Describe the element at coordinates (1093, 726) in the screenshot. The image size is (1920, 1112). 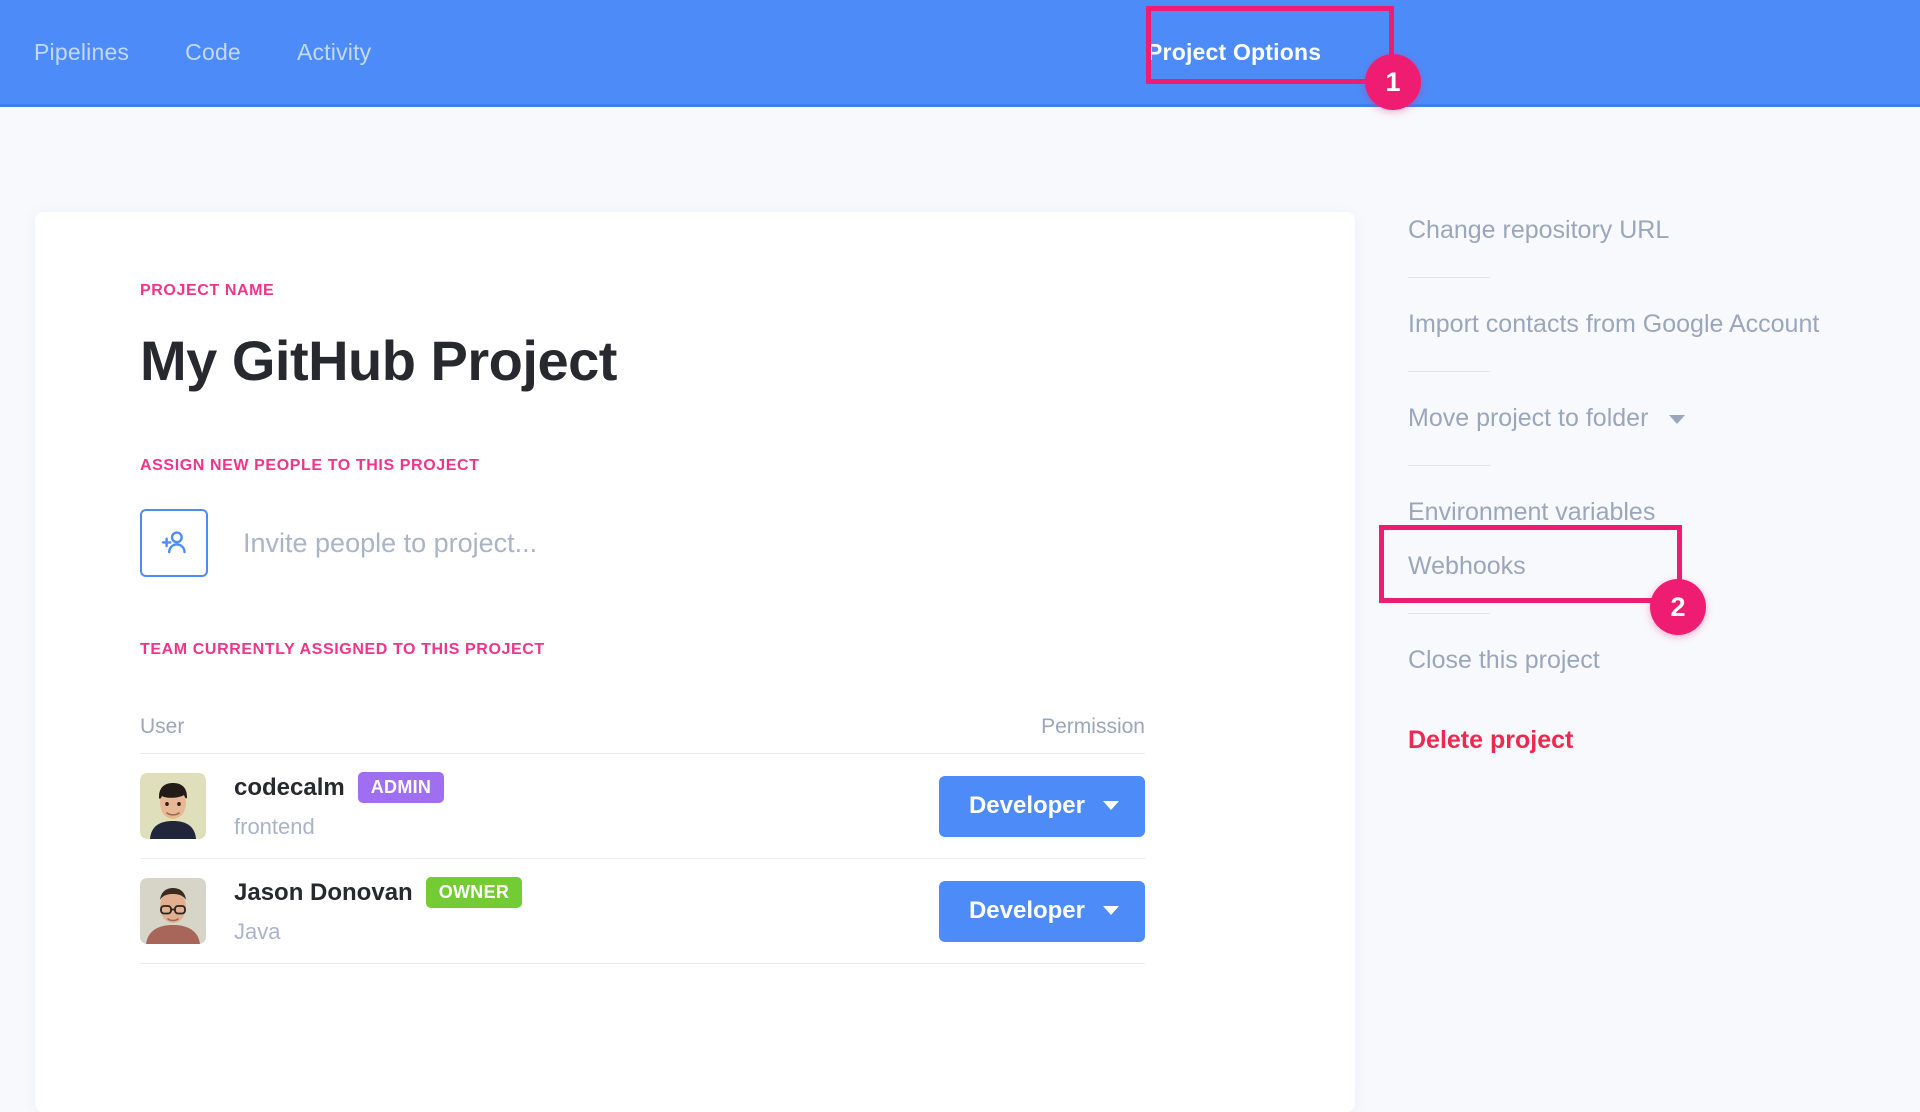
I see `column-header-permission: Permission` at that location.